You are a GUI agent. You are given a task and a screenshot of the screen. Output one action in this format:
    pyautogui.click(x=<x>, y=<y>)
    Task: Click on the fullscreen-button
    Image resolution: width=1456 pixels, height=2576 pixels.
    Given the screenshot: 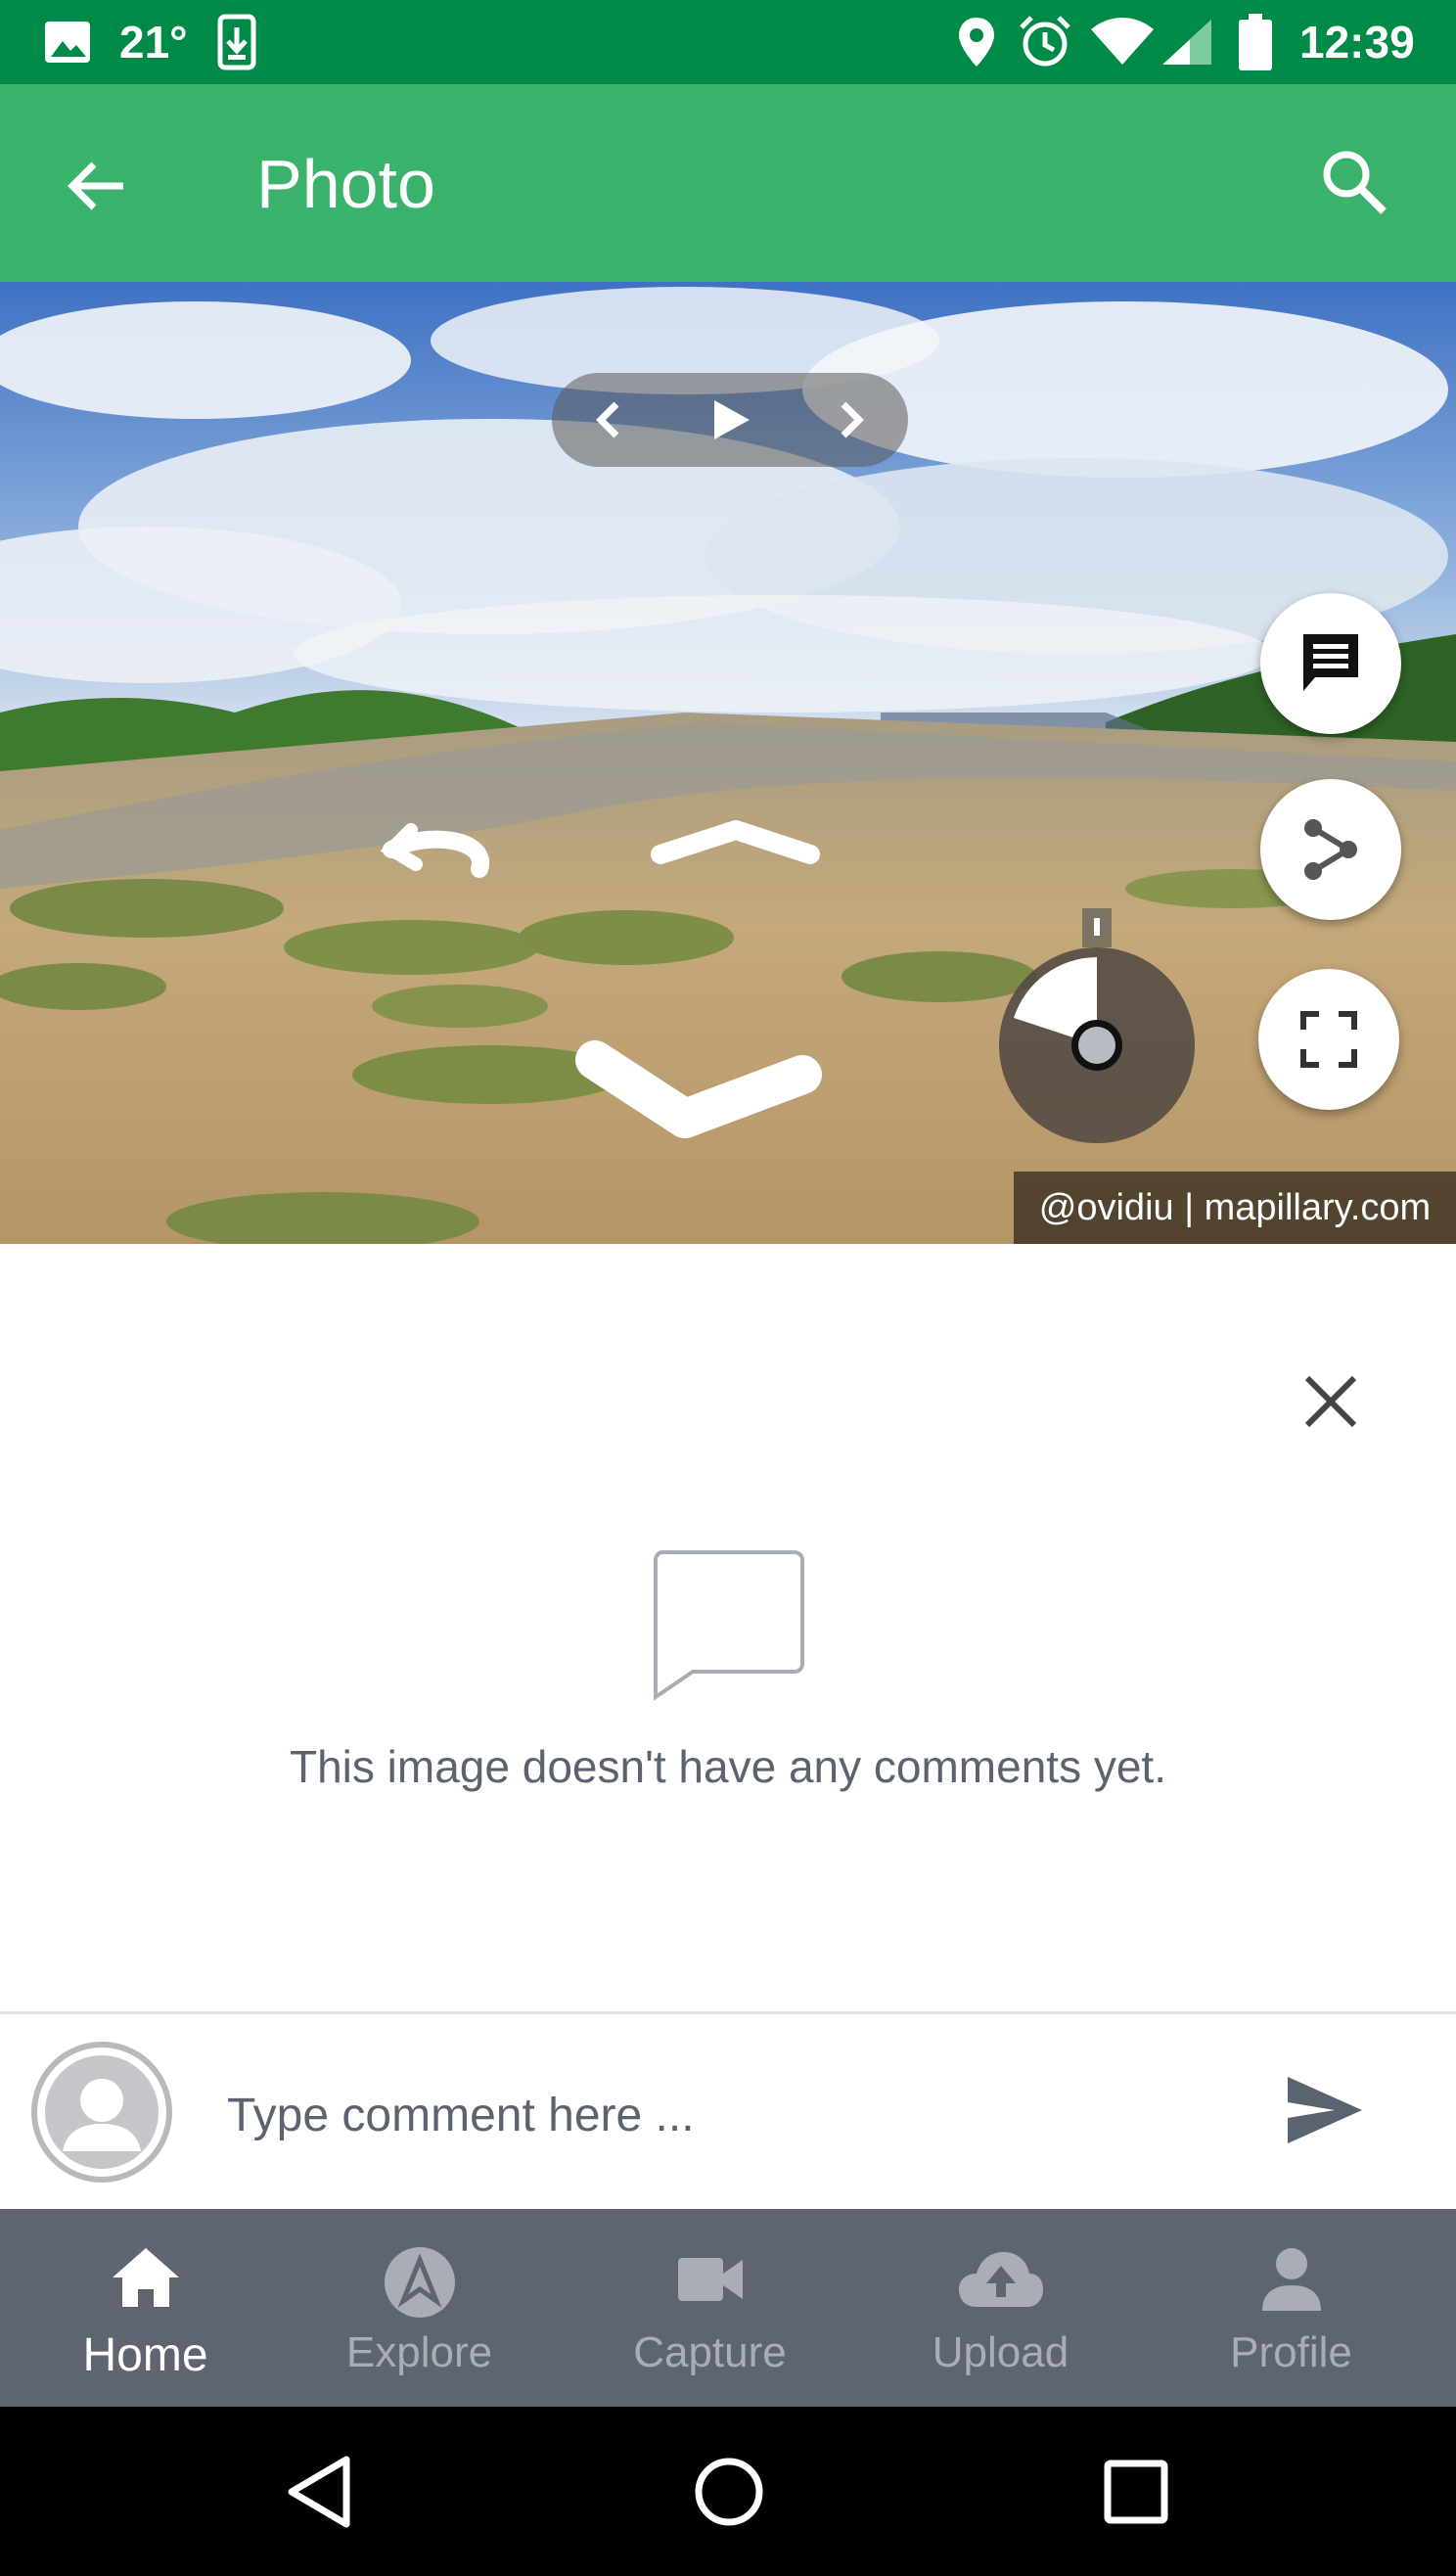 What is the action you would take?
    pyautogui.click(x=1328, y=1040)
    